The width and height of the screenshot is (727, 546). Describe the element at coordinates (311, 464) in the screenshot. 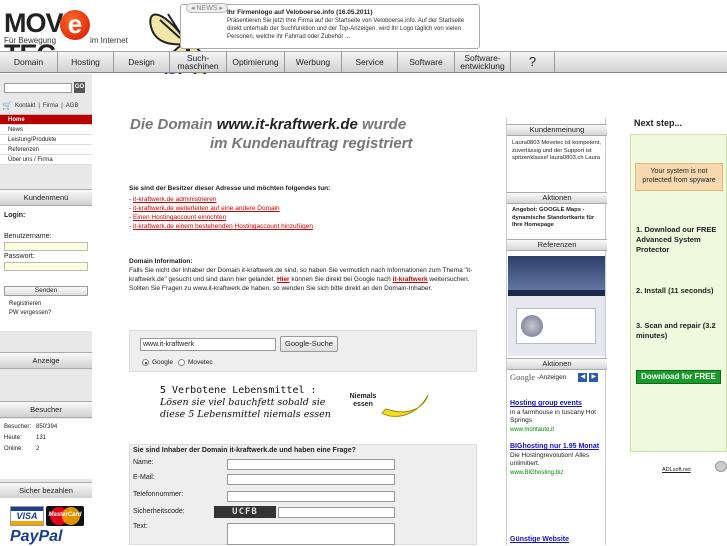

I see `name-field` at that location.